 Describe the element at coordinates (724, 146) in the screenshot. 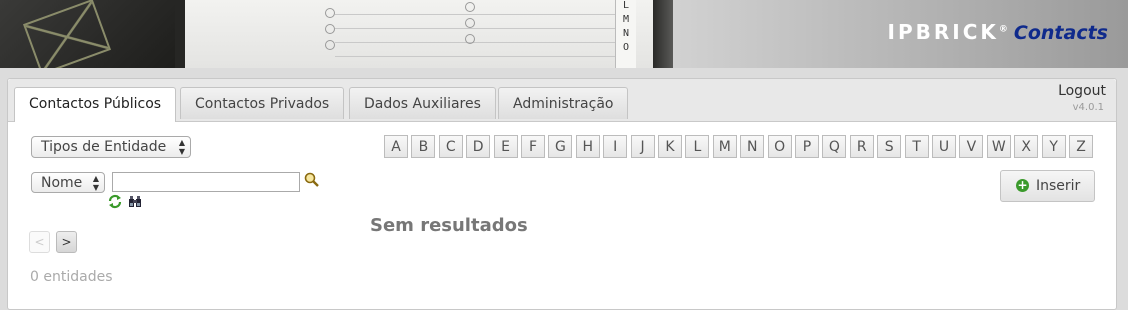

I see `letter-filter-m: M` at that location.